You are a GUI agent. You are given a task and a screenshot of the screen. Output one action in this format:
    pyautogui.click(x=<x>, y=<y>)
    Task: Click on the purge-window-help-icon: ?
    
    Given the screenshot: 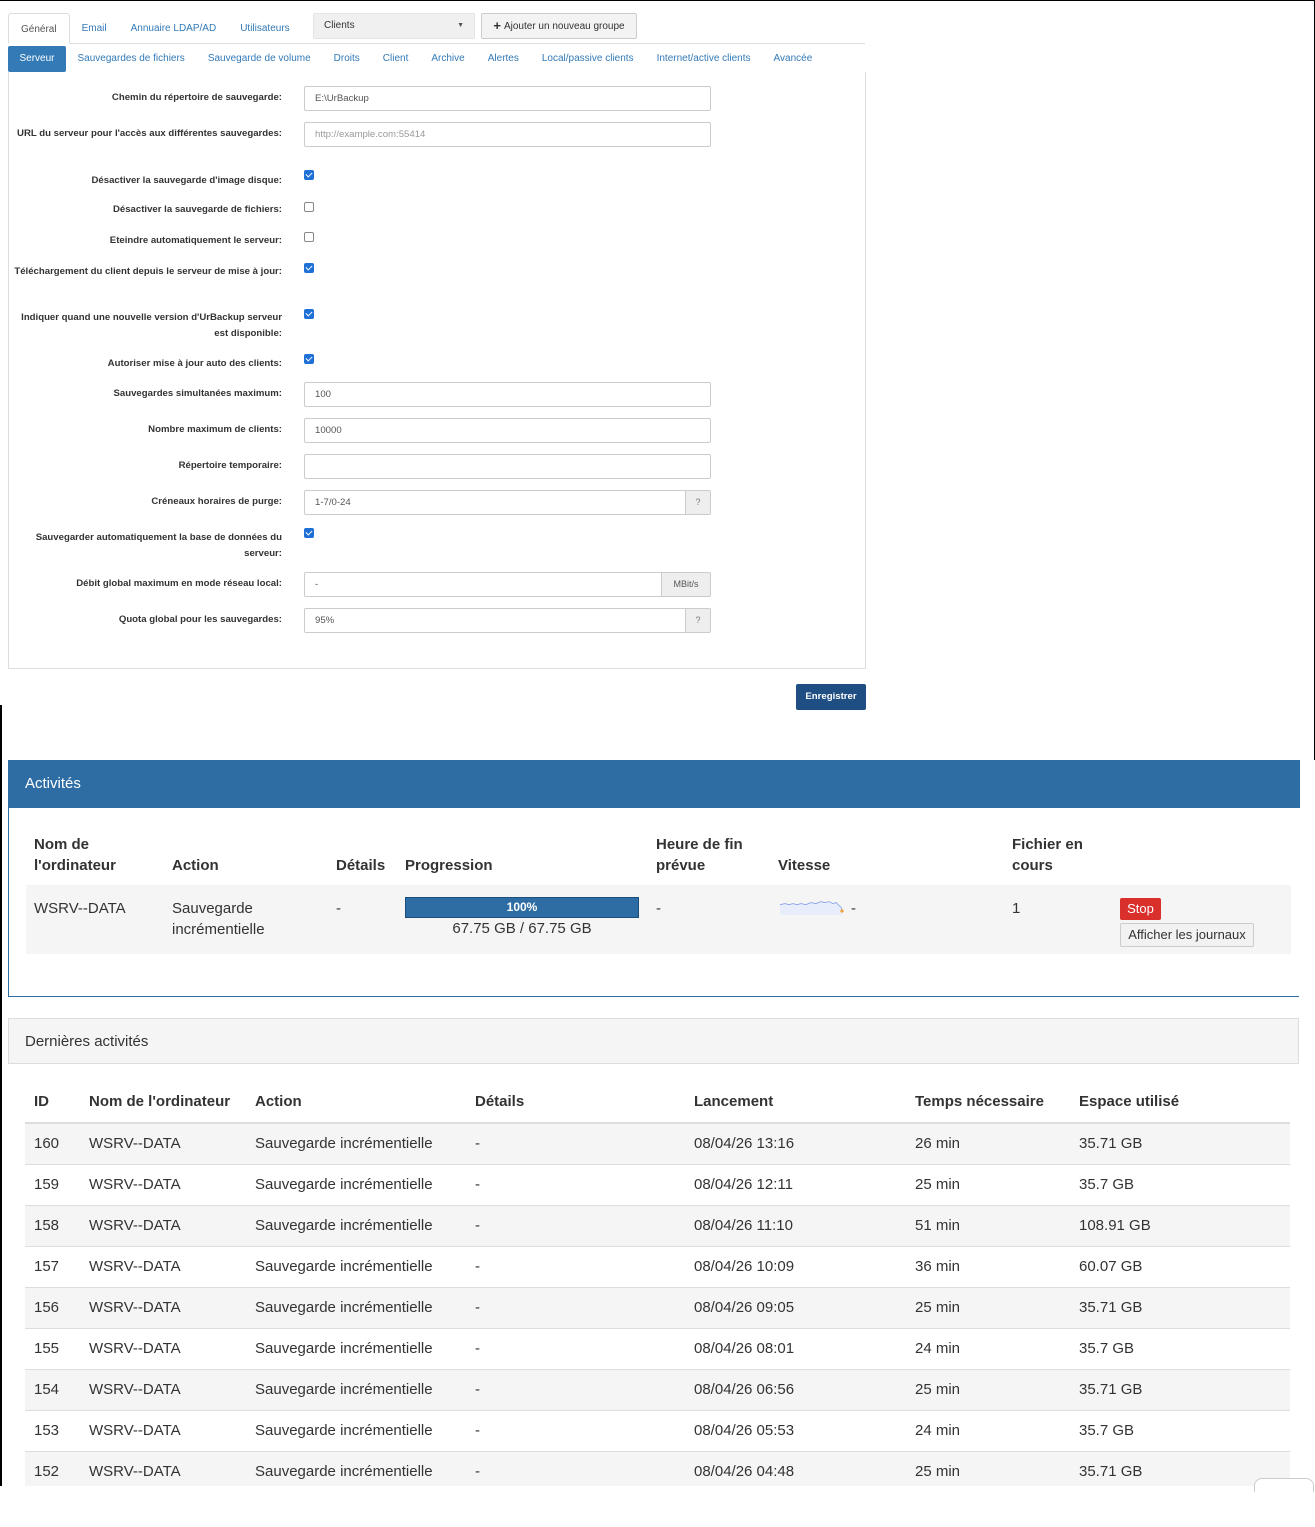 What is the action you would take?
    pyautogui.click(x=697, y=502)
    